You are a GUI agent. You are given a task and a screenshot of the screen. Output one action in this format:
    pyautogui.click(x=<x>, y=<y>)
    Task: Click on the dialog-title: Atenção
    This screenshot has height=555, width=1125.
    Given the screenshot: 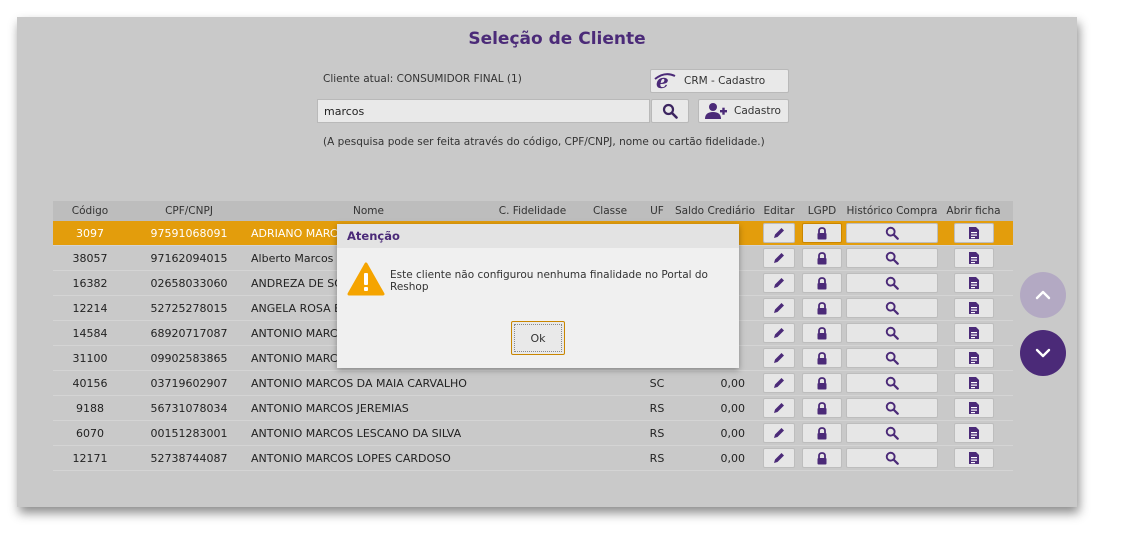 What is the action you would take?
    pyautogui.click(x=538, y=236)
    